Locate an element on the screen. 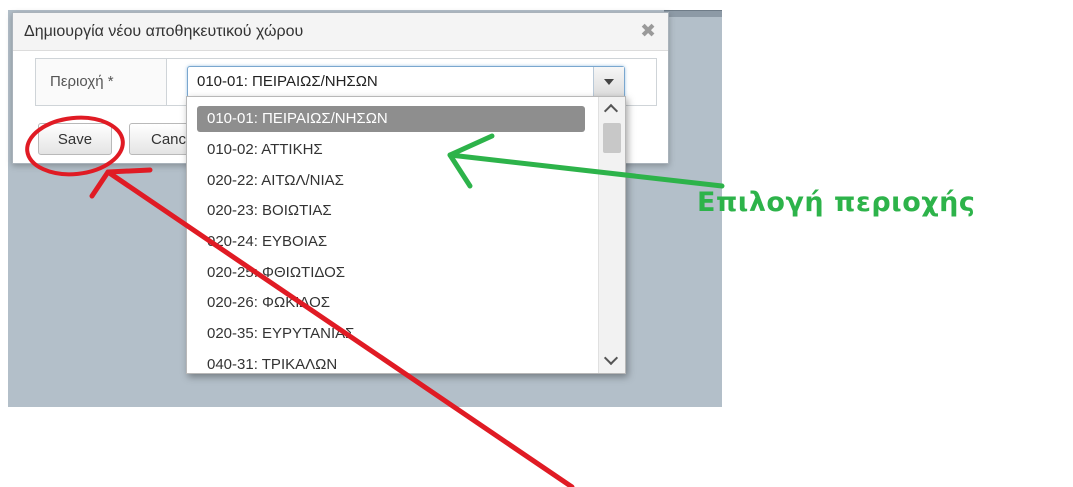 The width and height of the screenshot is (1073, 487). dropdown-option: 020-24: ΕΥΒΟΙΑΣ is located at coordinates (392, 242).